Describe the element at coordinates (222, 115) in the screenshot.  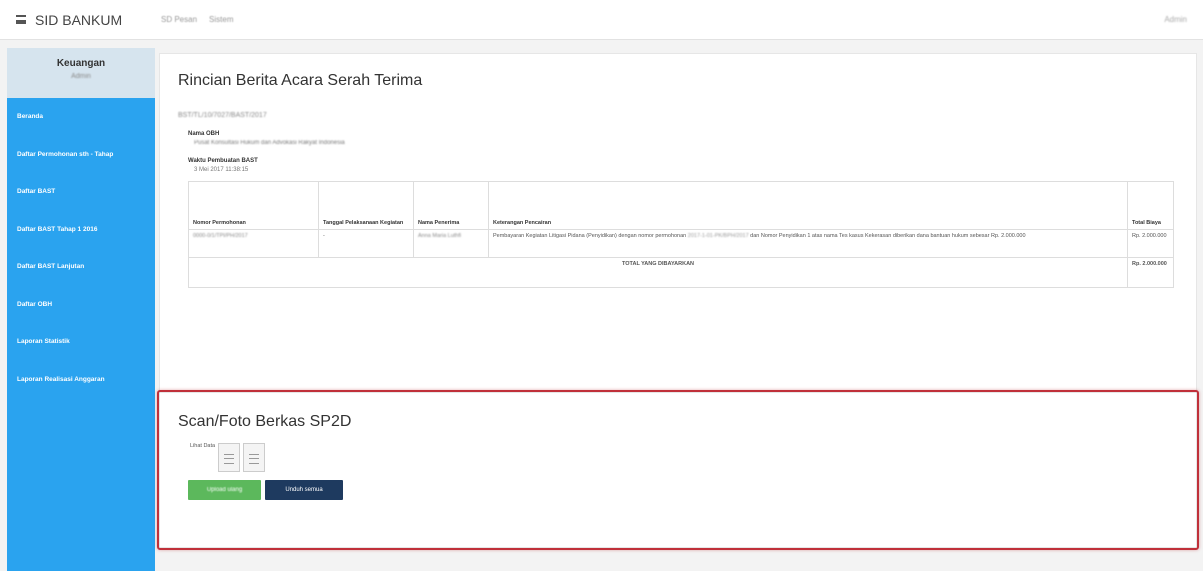
I see `bast-reference: BST/TL/10/7027/BAST/2017` at that location.